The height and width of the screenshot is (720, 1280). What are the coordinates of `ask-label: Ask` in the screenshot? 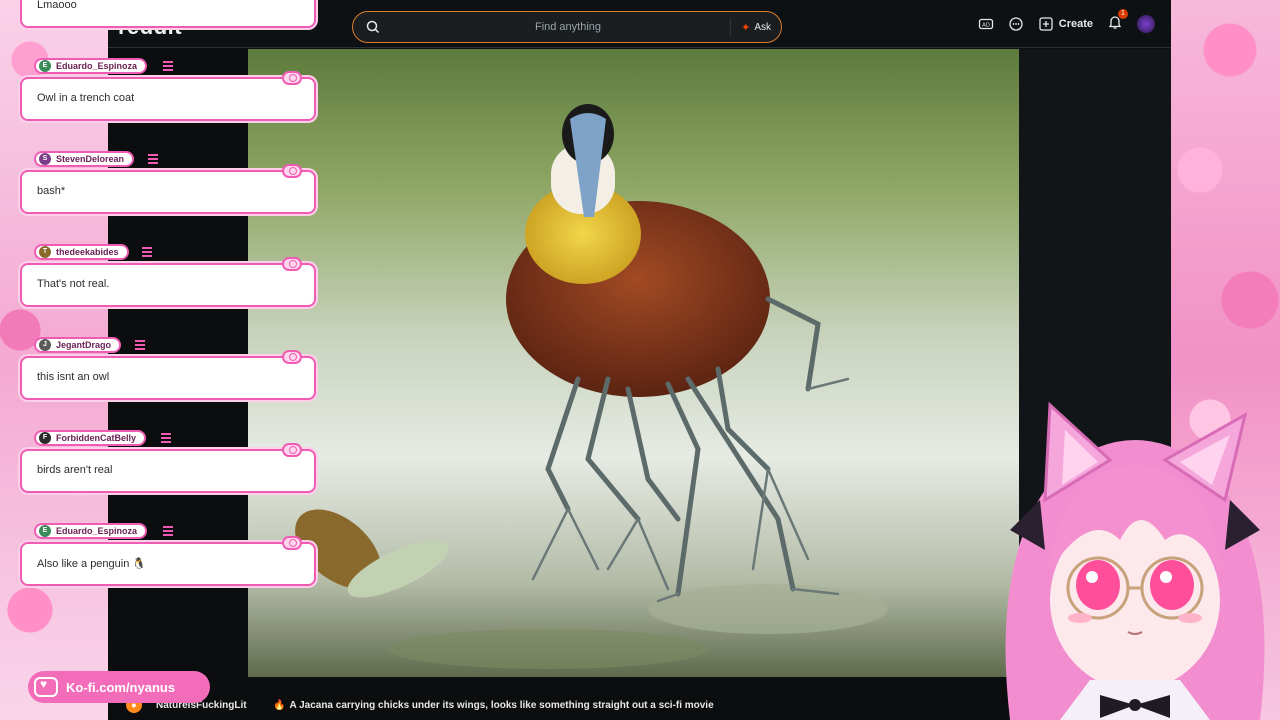 It's located at (762, 27).